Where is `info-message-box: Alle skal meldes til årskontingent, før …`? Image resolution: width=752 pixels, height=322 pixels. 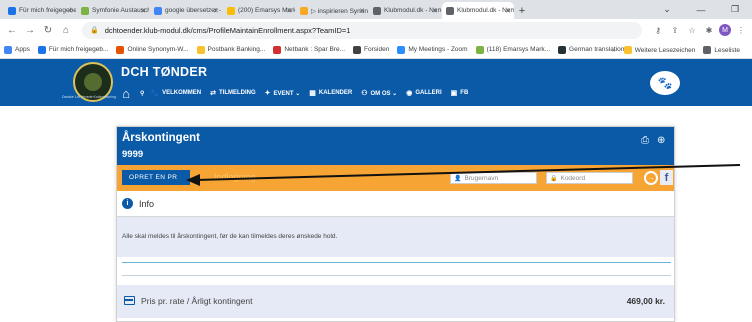
info-message-box: Alle skal meldes til årskontingent, før … is located at coordinates (395, 236).